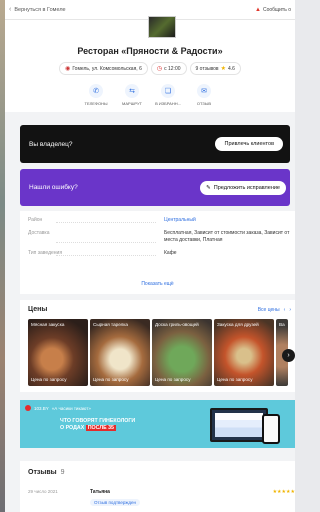  I want to click on verified-badge: Отзыв подтвержден, so click(115, 502).